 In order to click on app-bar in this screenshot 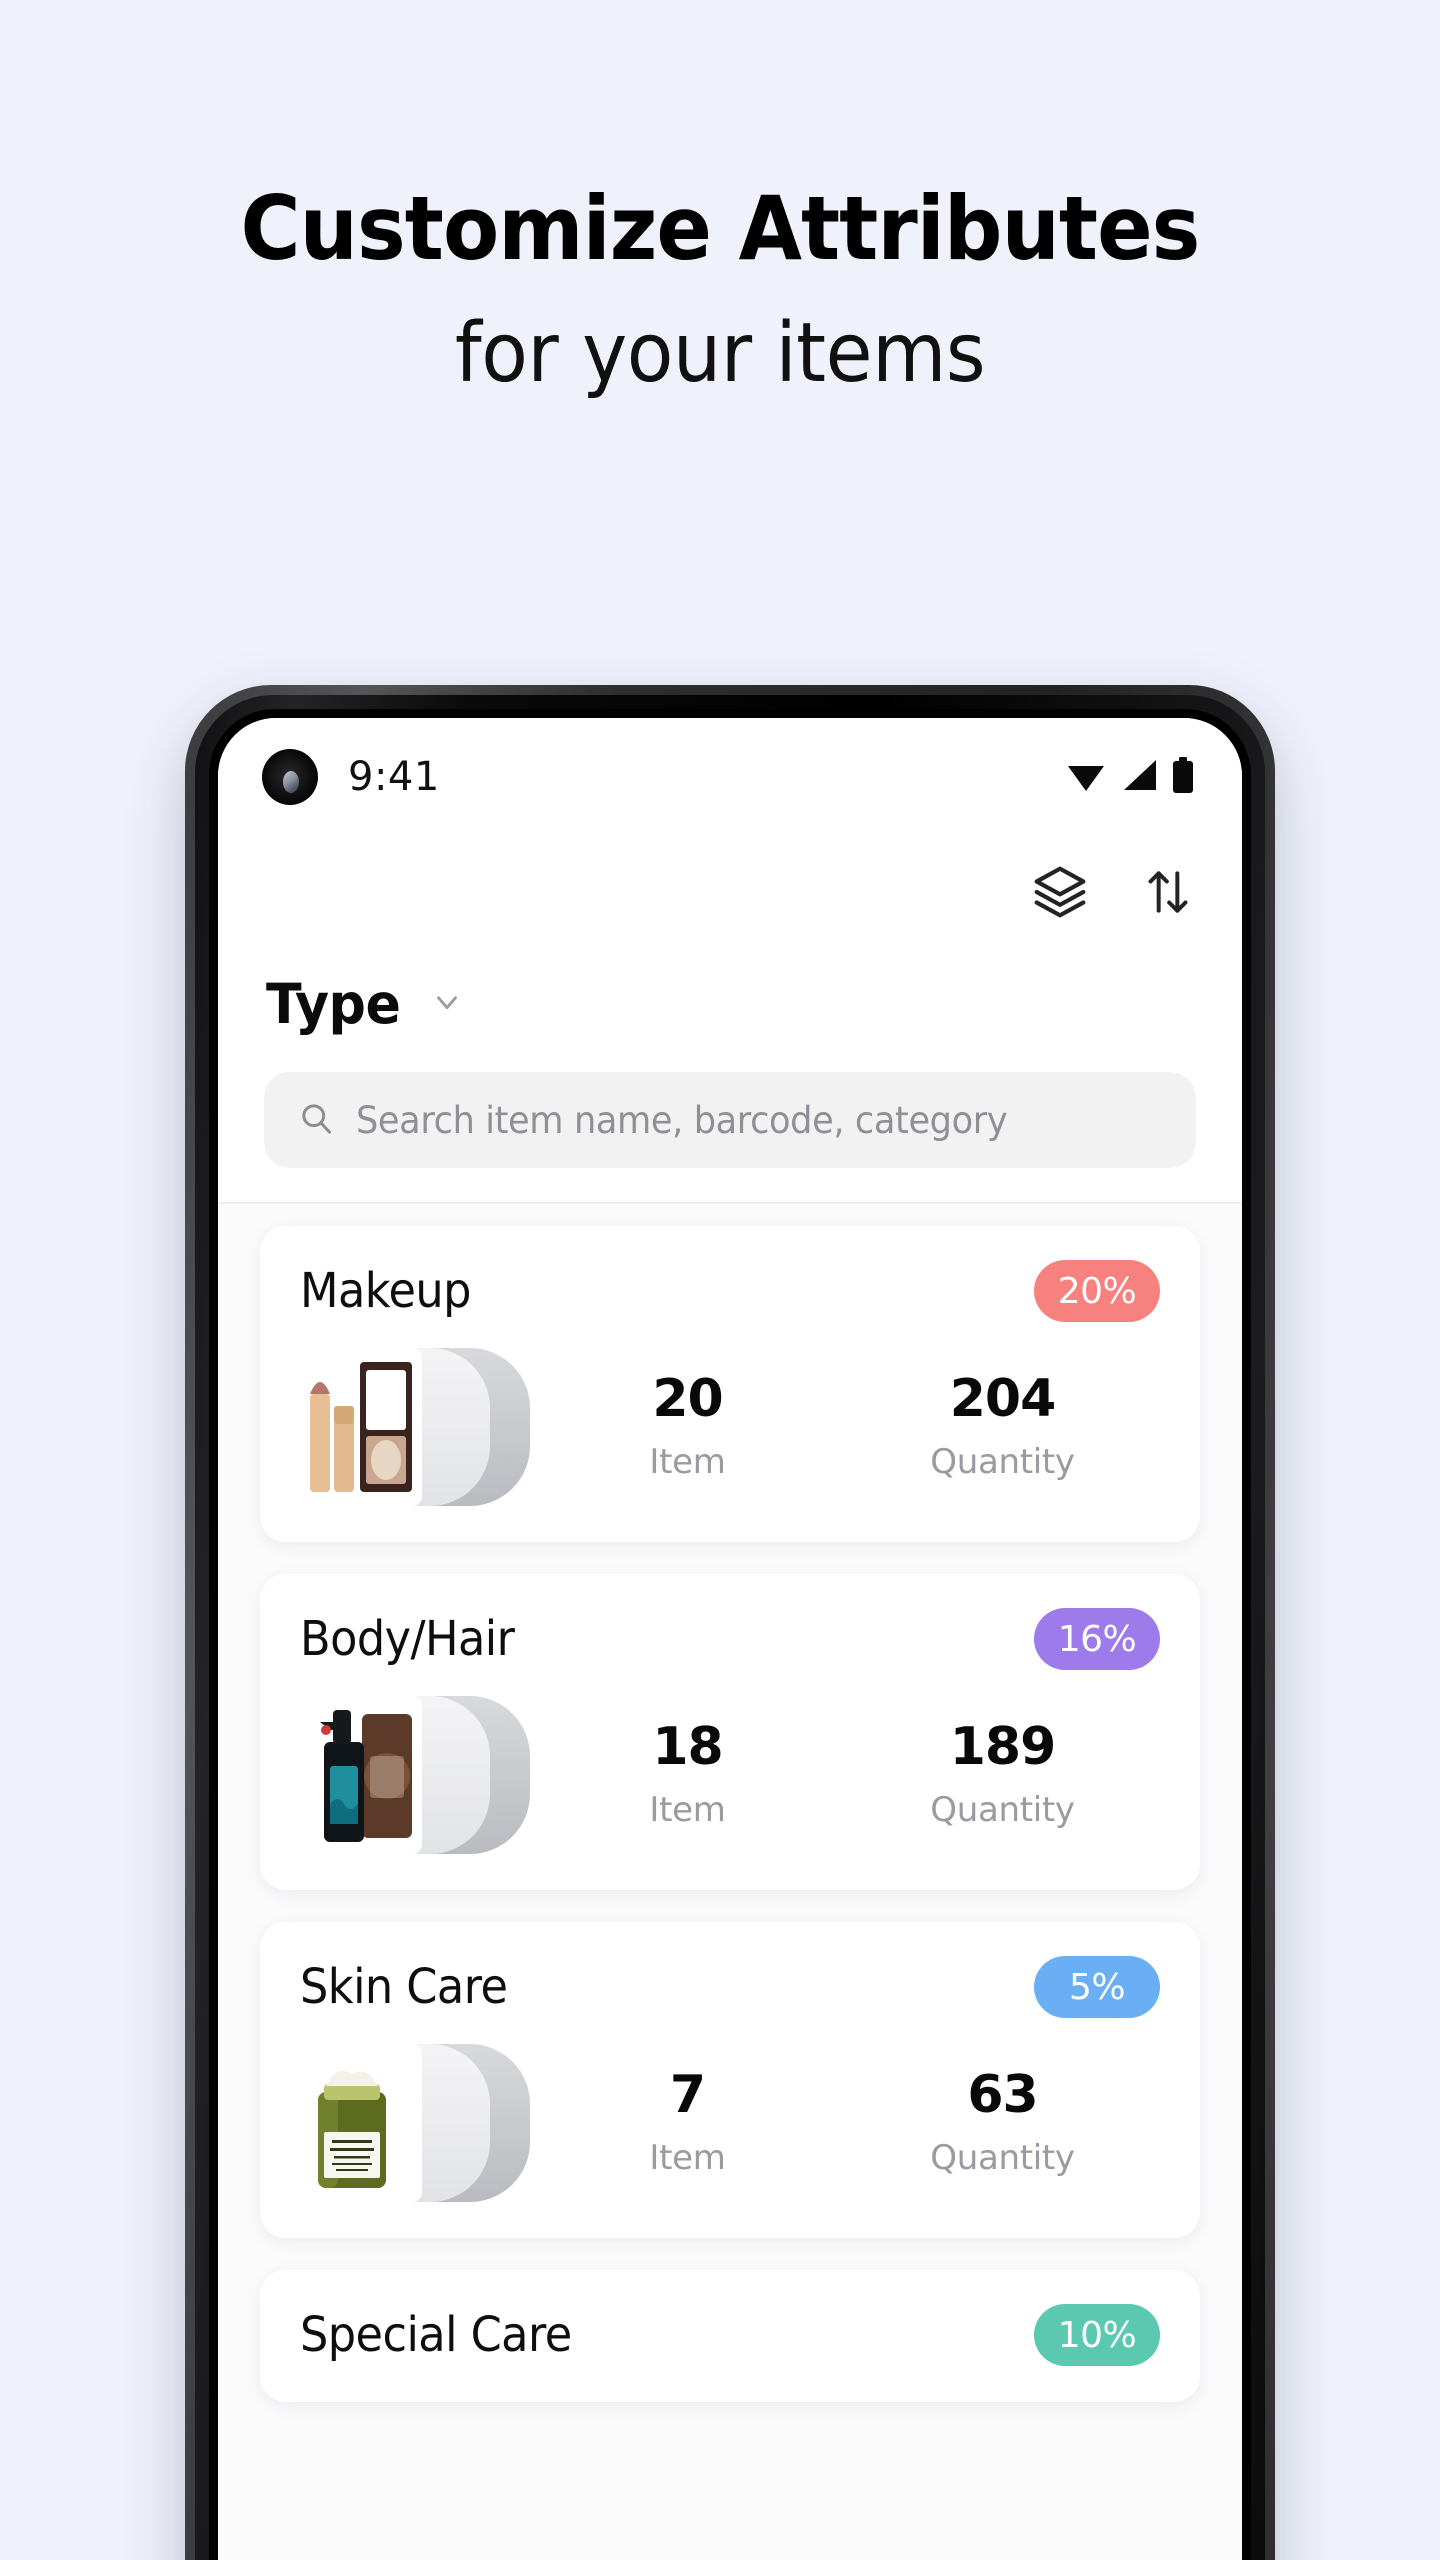, I will do `click(730, 892)`.